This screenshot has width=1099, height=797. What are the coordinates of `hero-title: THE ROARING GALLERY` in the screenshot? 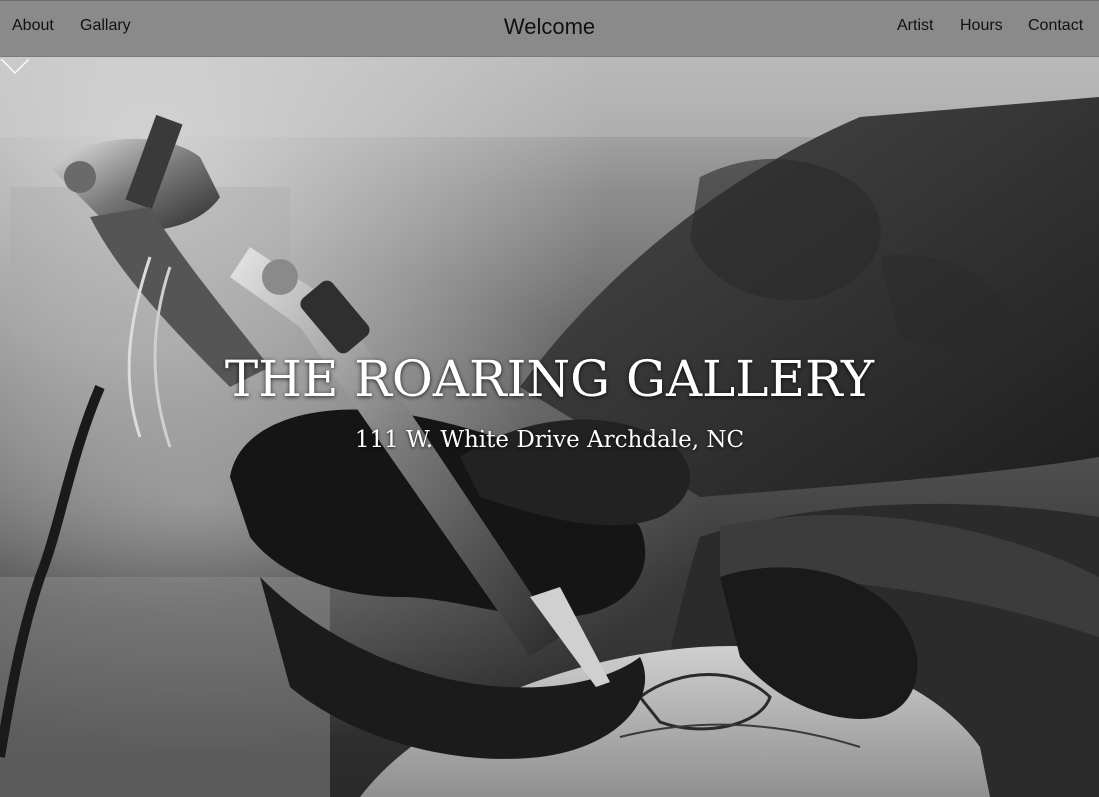 It's located at (549, 379).